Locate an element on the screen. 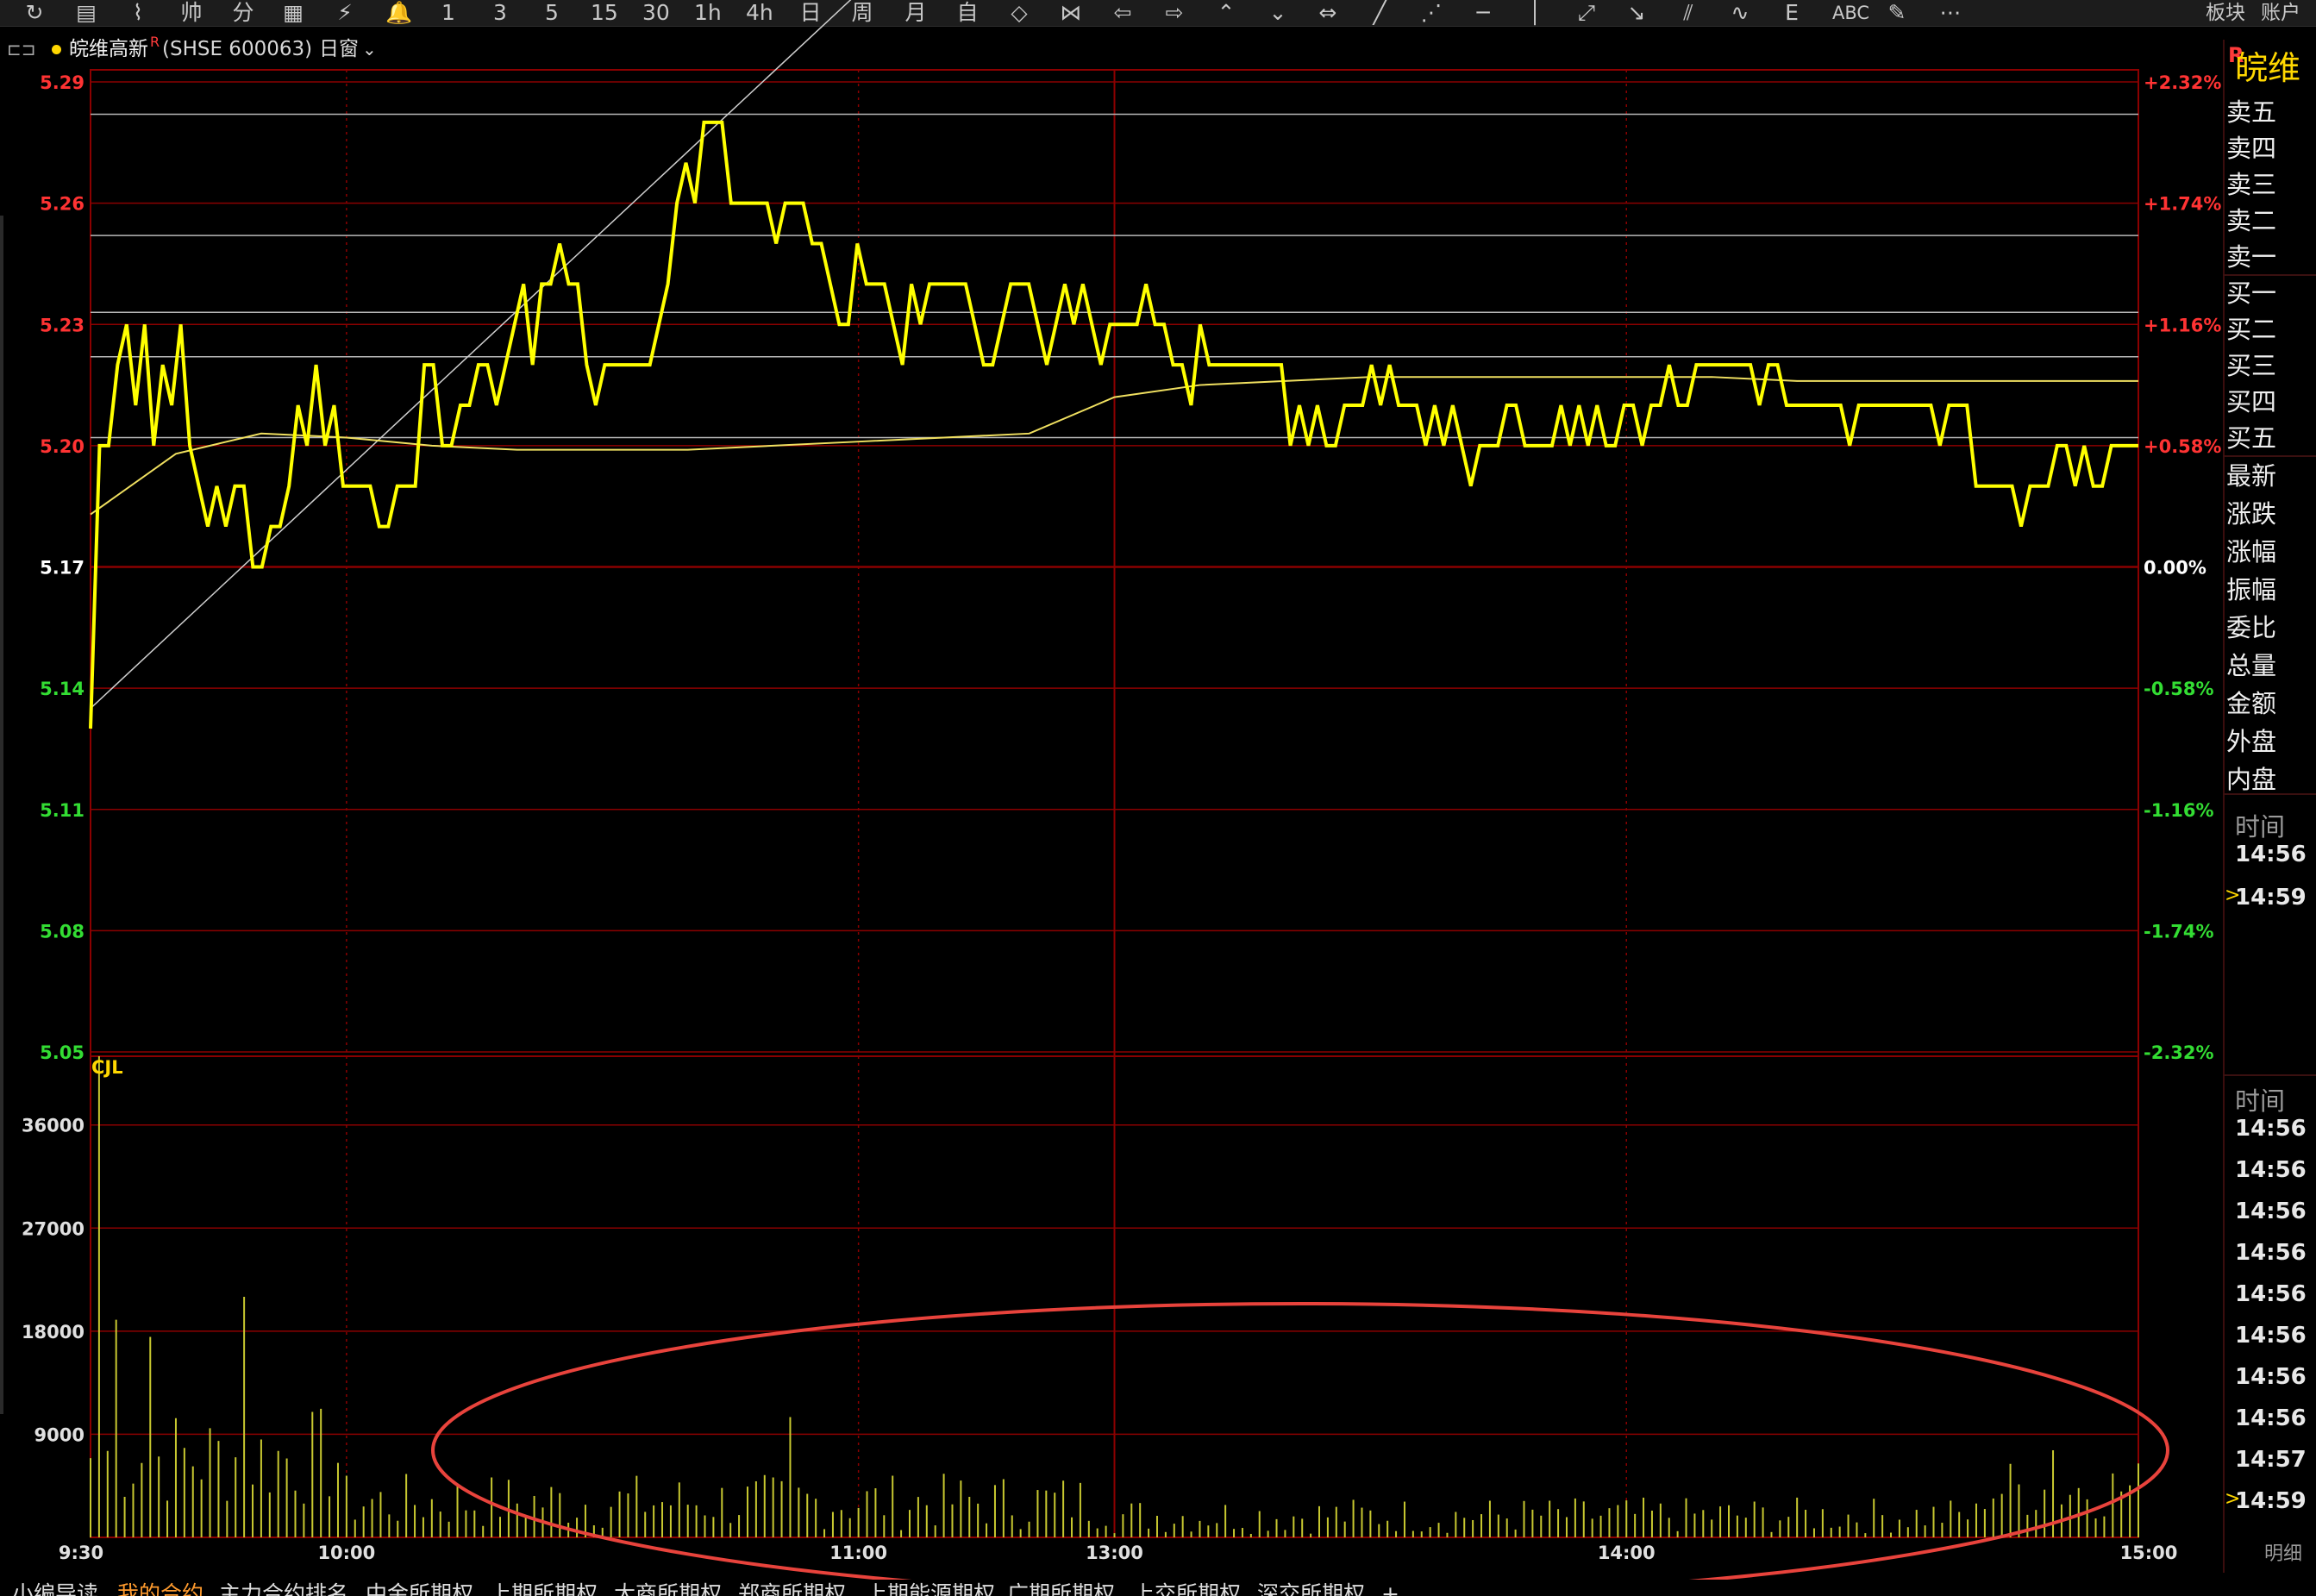 The width and height of the screenshot is (2316, 1596). bottom-tab: 郑商所期权 is located at coordinates (792, 1588).